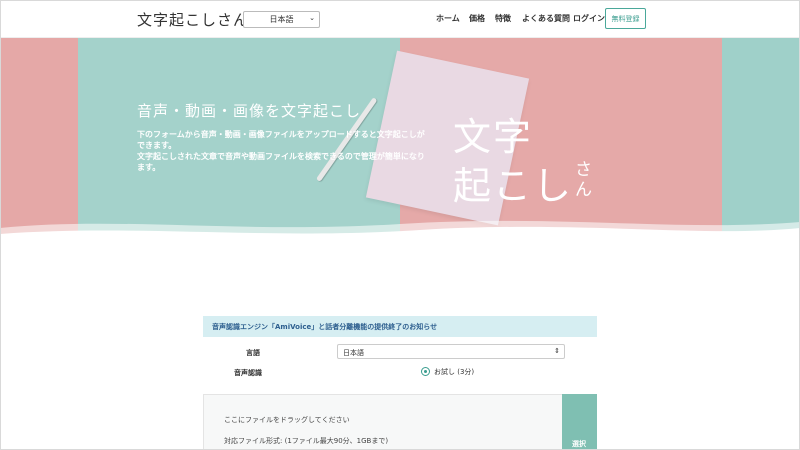 Image resolution: width=800 pixels, height=450 pixels. I want to click on hero-logo-n: ん, so click(583, 190).